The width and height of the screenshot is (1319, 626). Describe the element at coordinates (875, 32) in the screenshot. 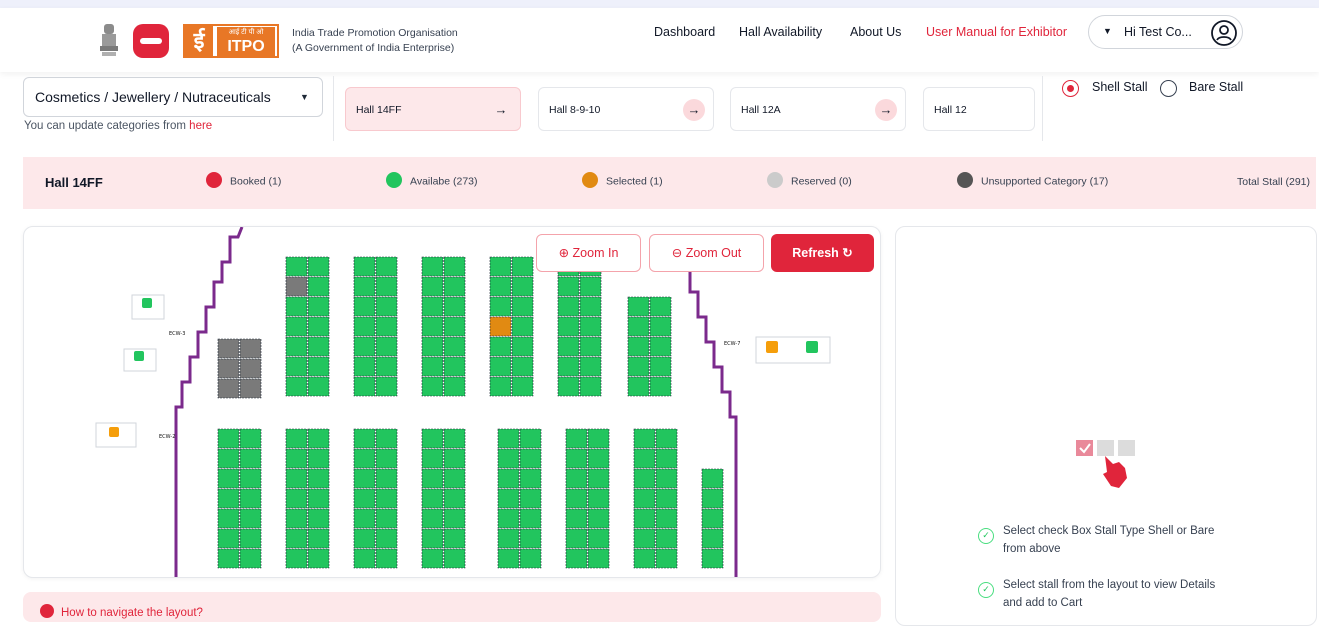

I see `nav-about-us: About Us` at that location.